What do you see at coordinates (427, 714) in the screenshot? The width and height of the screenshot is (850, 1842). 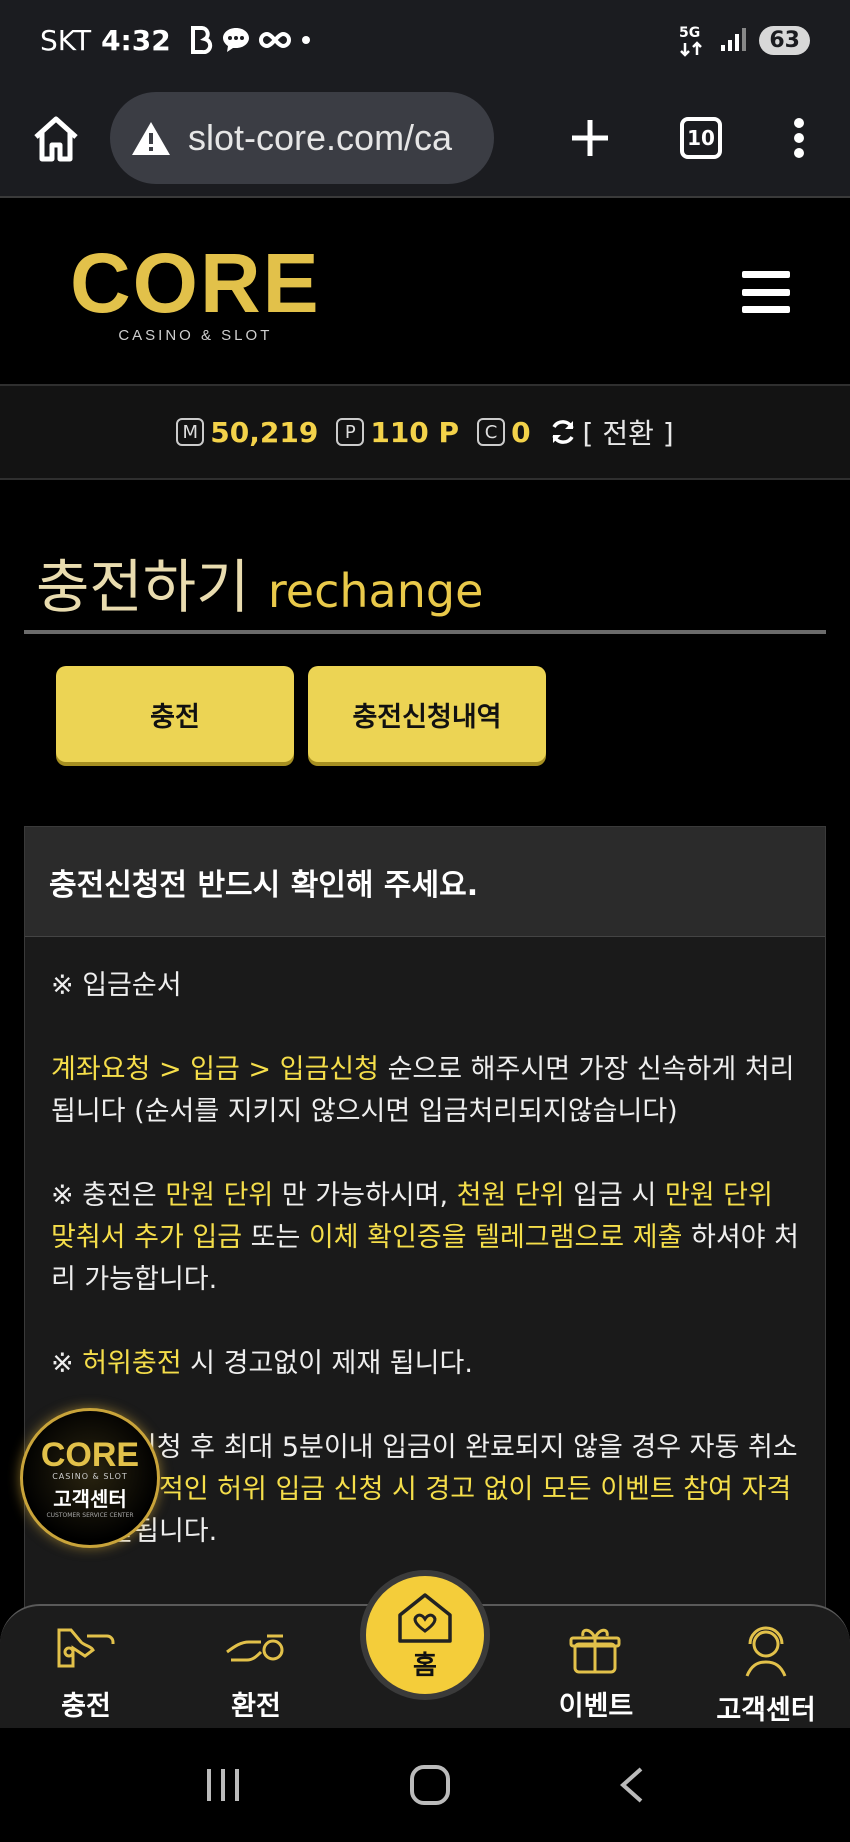 I see `charge-history-button: 충전신청내역` at bounding box center [427, 714].